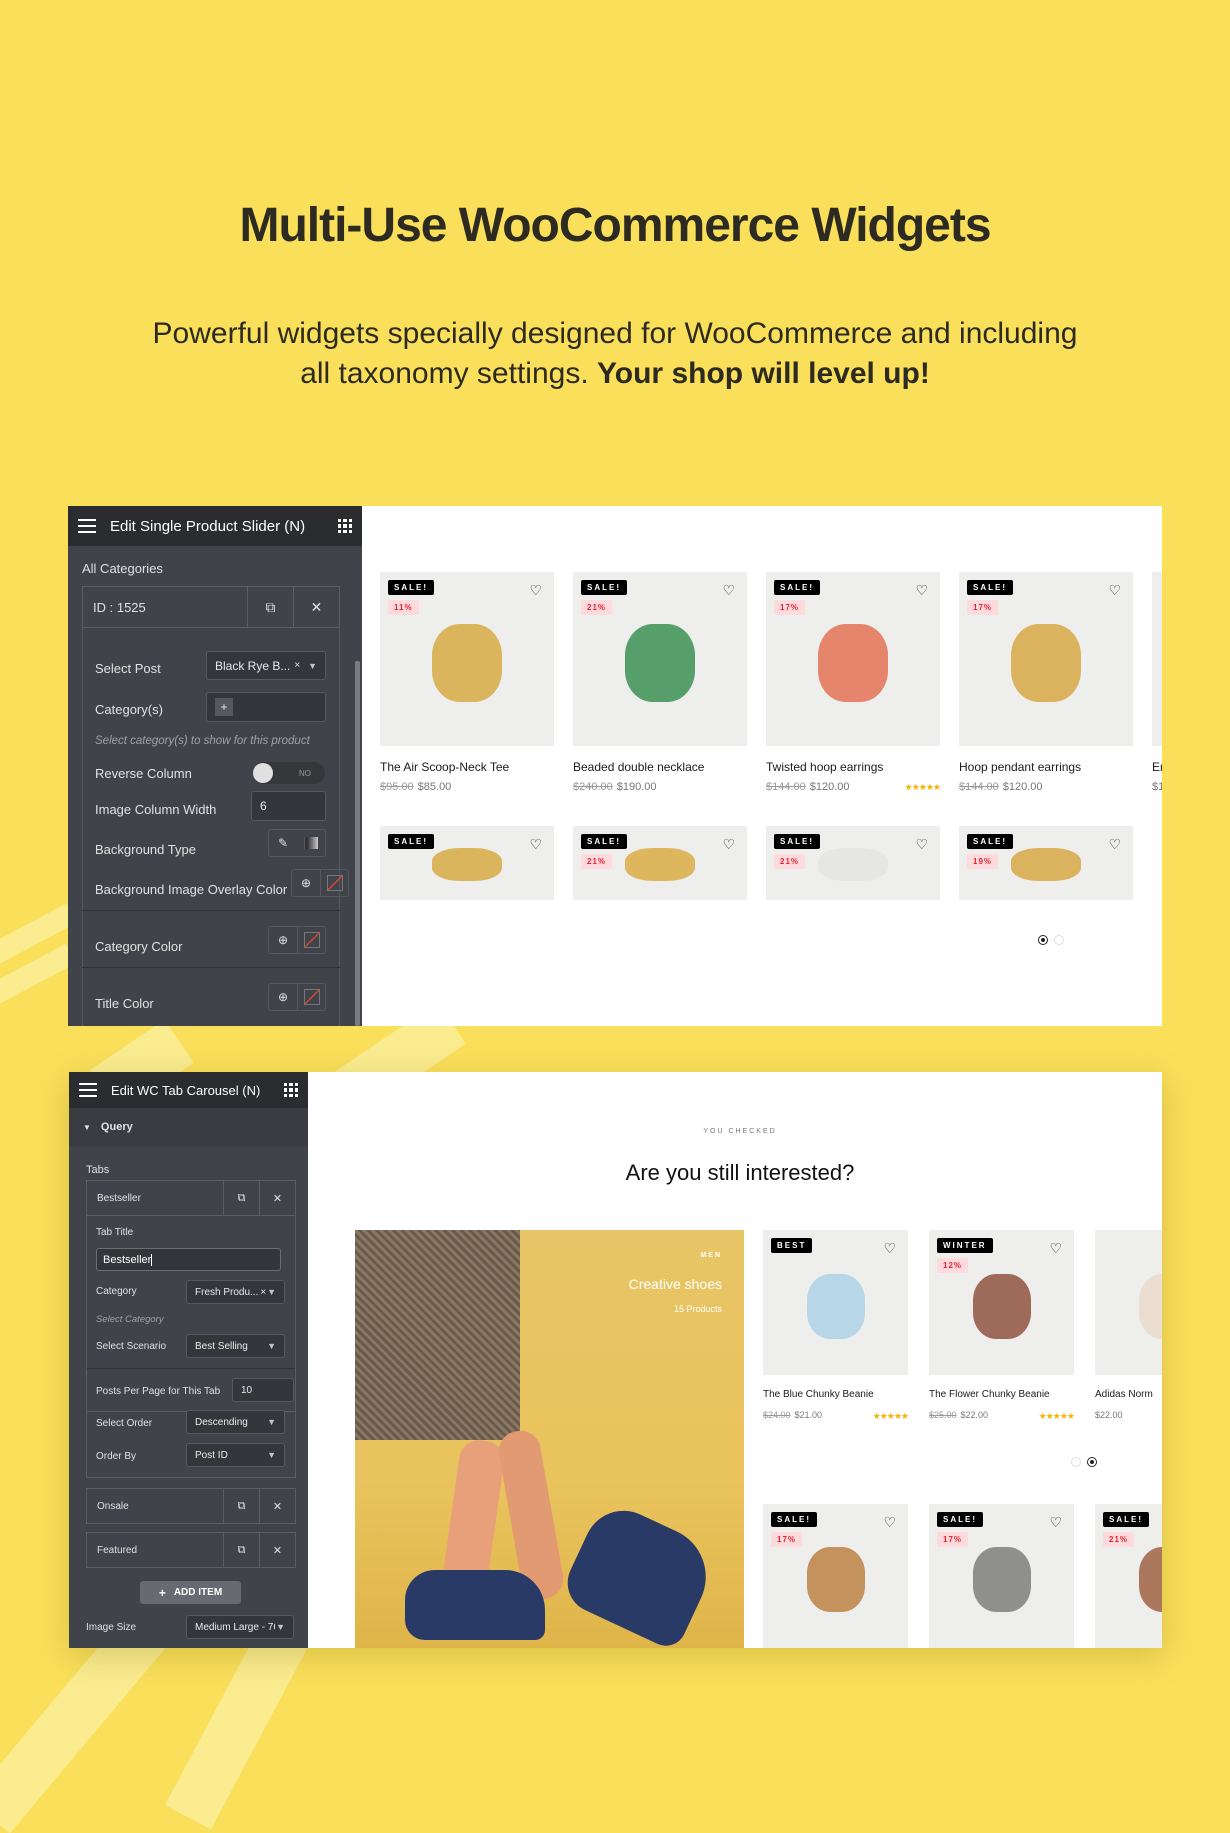 The height and width of the screenshot is (1833, 1230). Describe the element at coordinates (467, 659) in the screenshot. I see `product-image: SALE! 11% ♡` at that location.